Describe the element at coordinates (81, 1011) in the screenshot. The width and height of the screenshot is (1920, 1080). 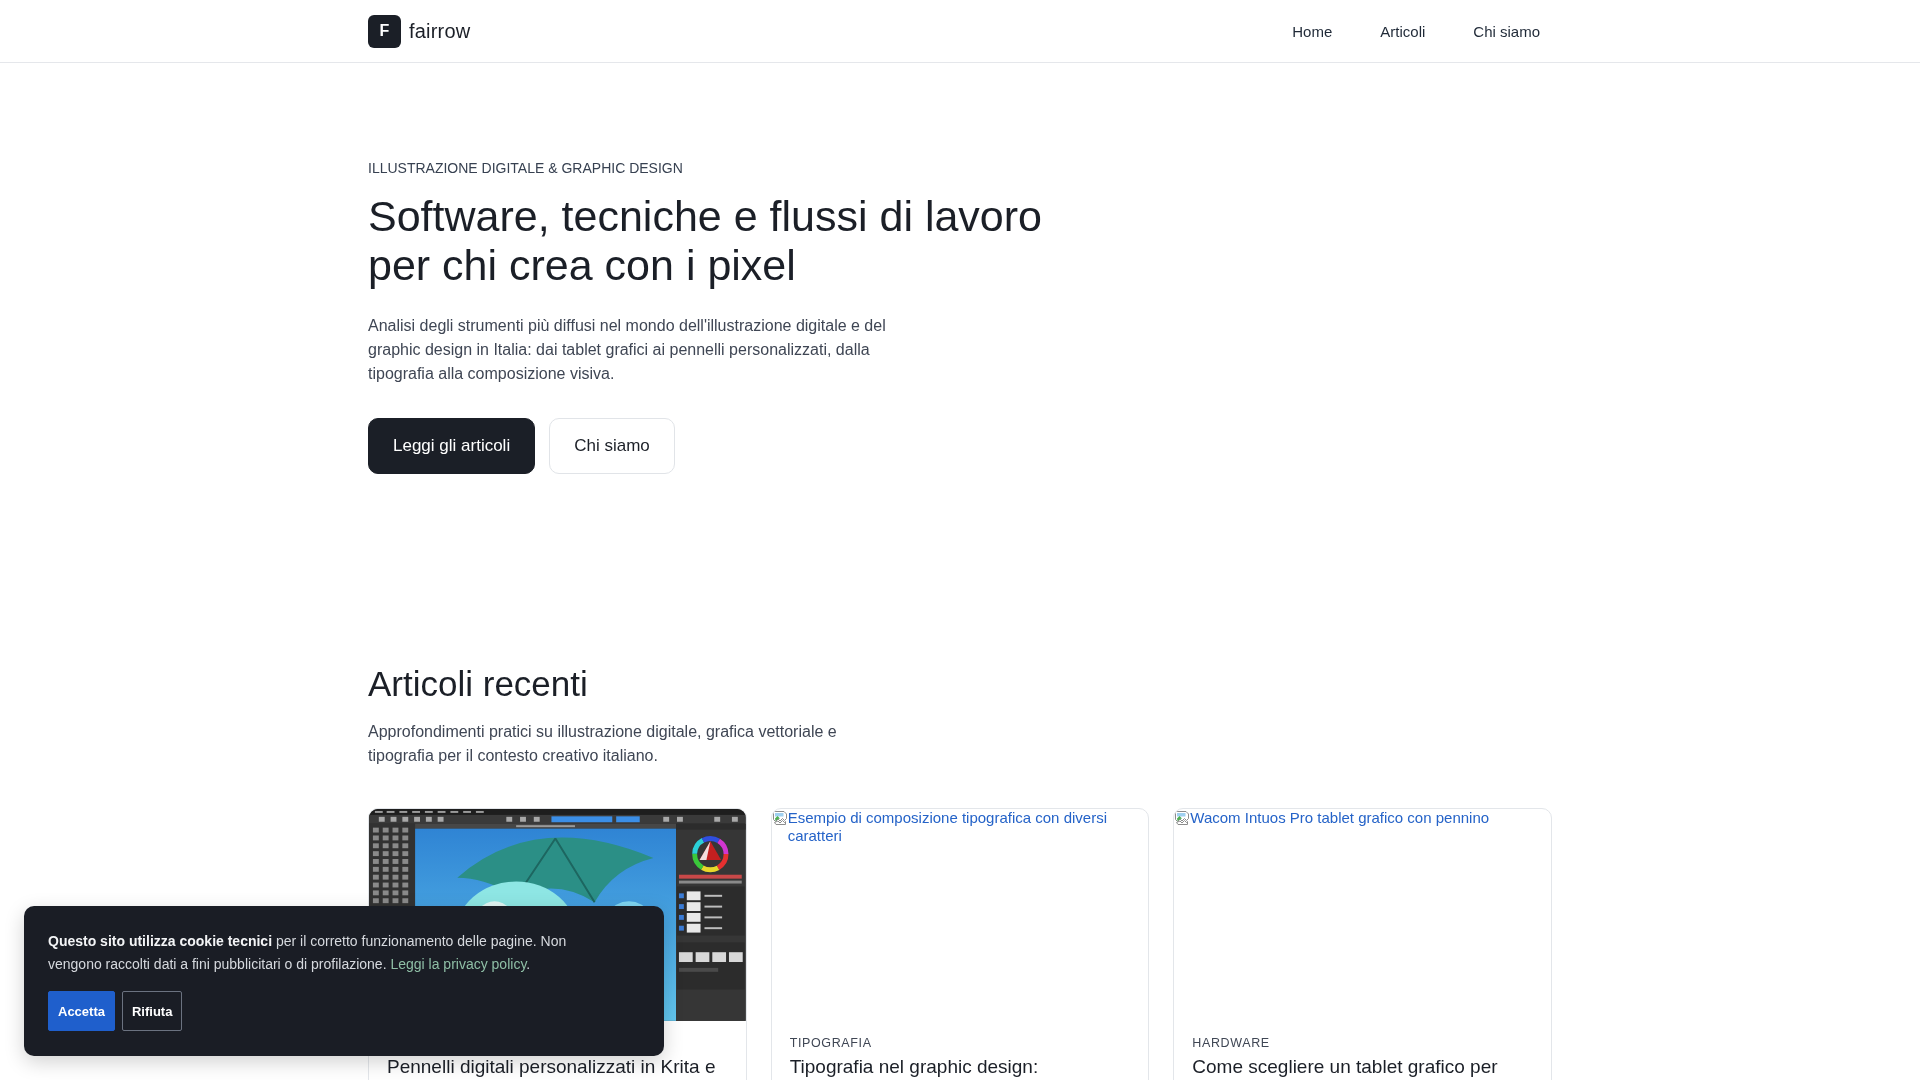
I see `accept-button: Accetta` at that location.